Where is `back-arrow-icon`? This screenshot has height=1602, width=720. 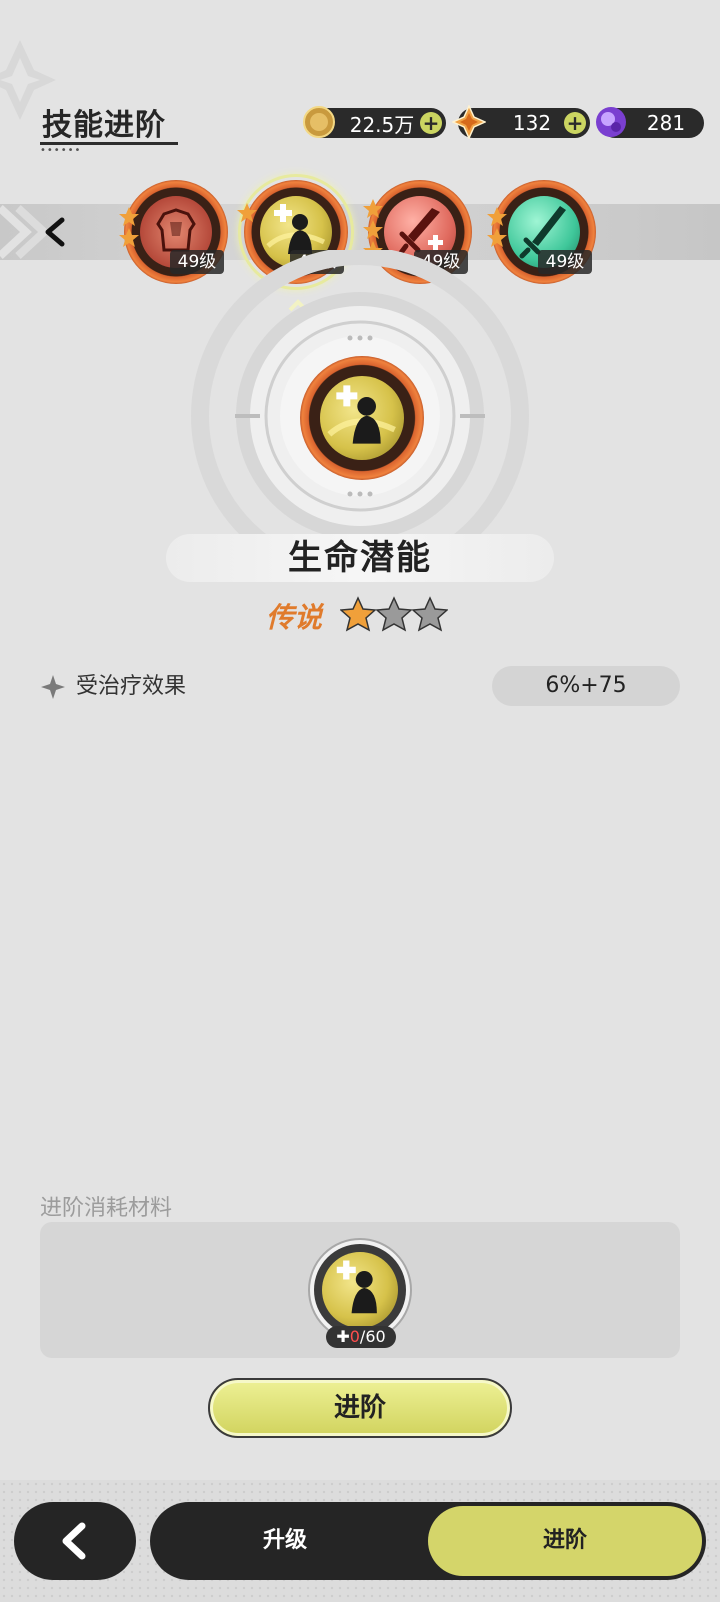 back-arrow-icon is located at coordinates (74, 1541).